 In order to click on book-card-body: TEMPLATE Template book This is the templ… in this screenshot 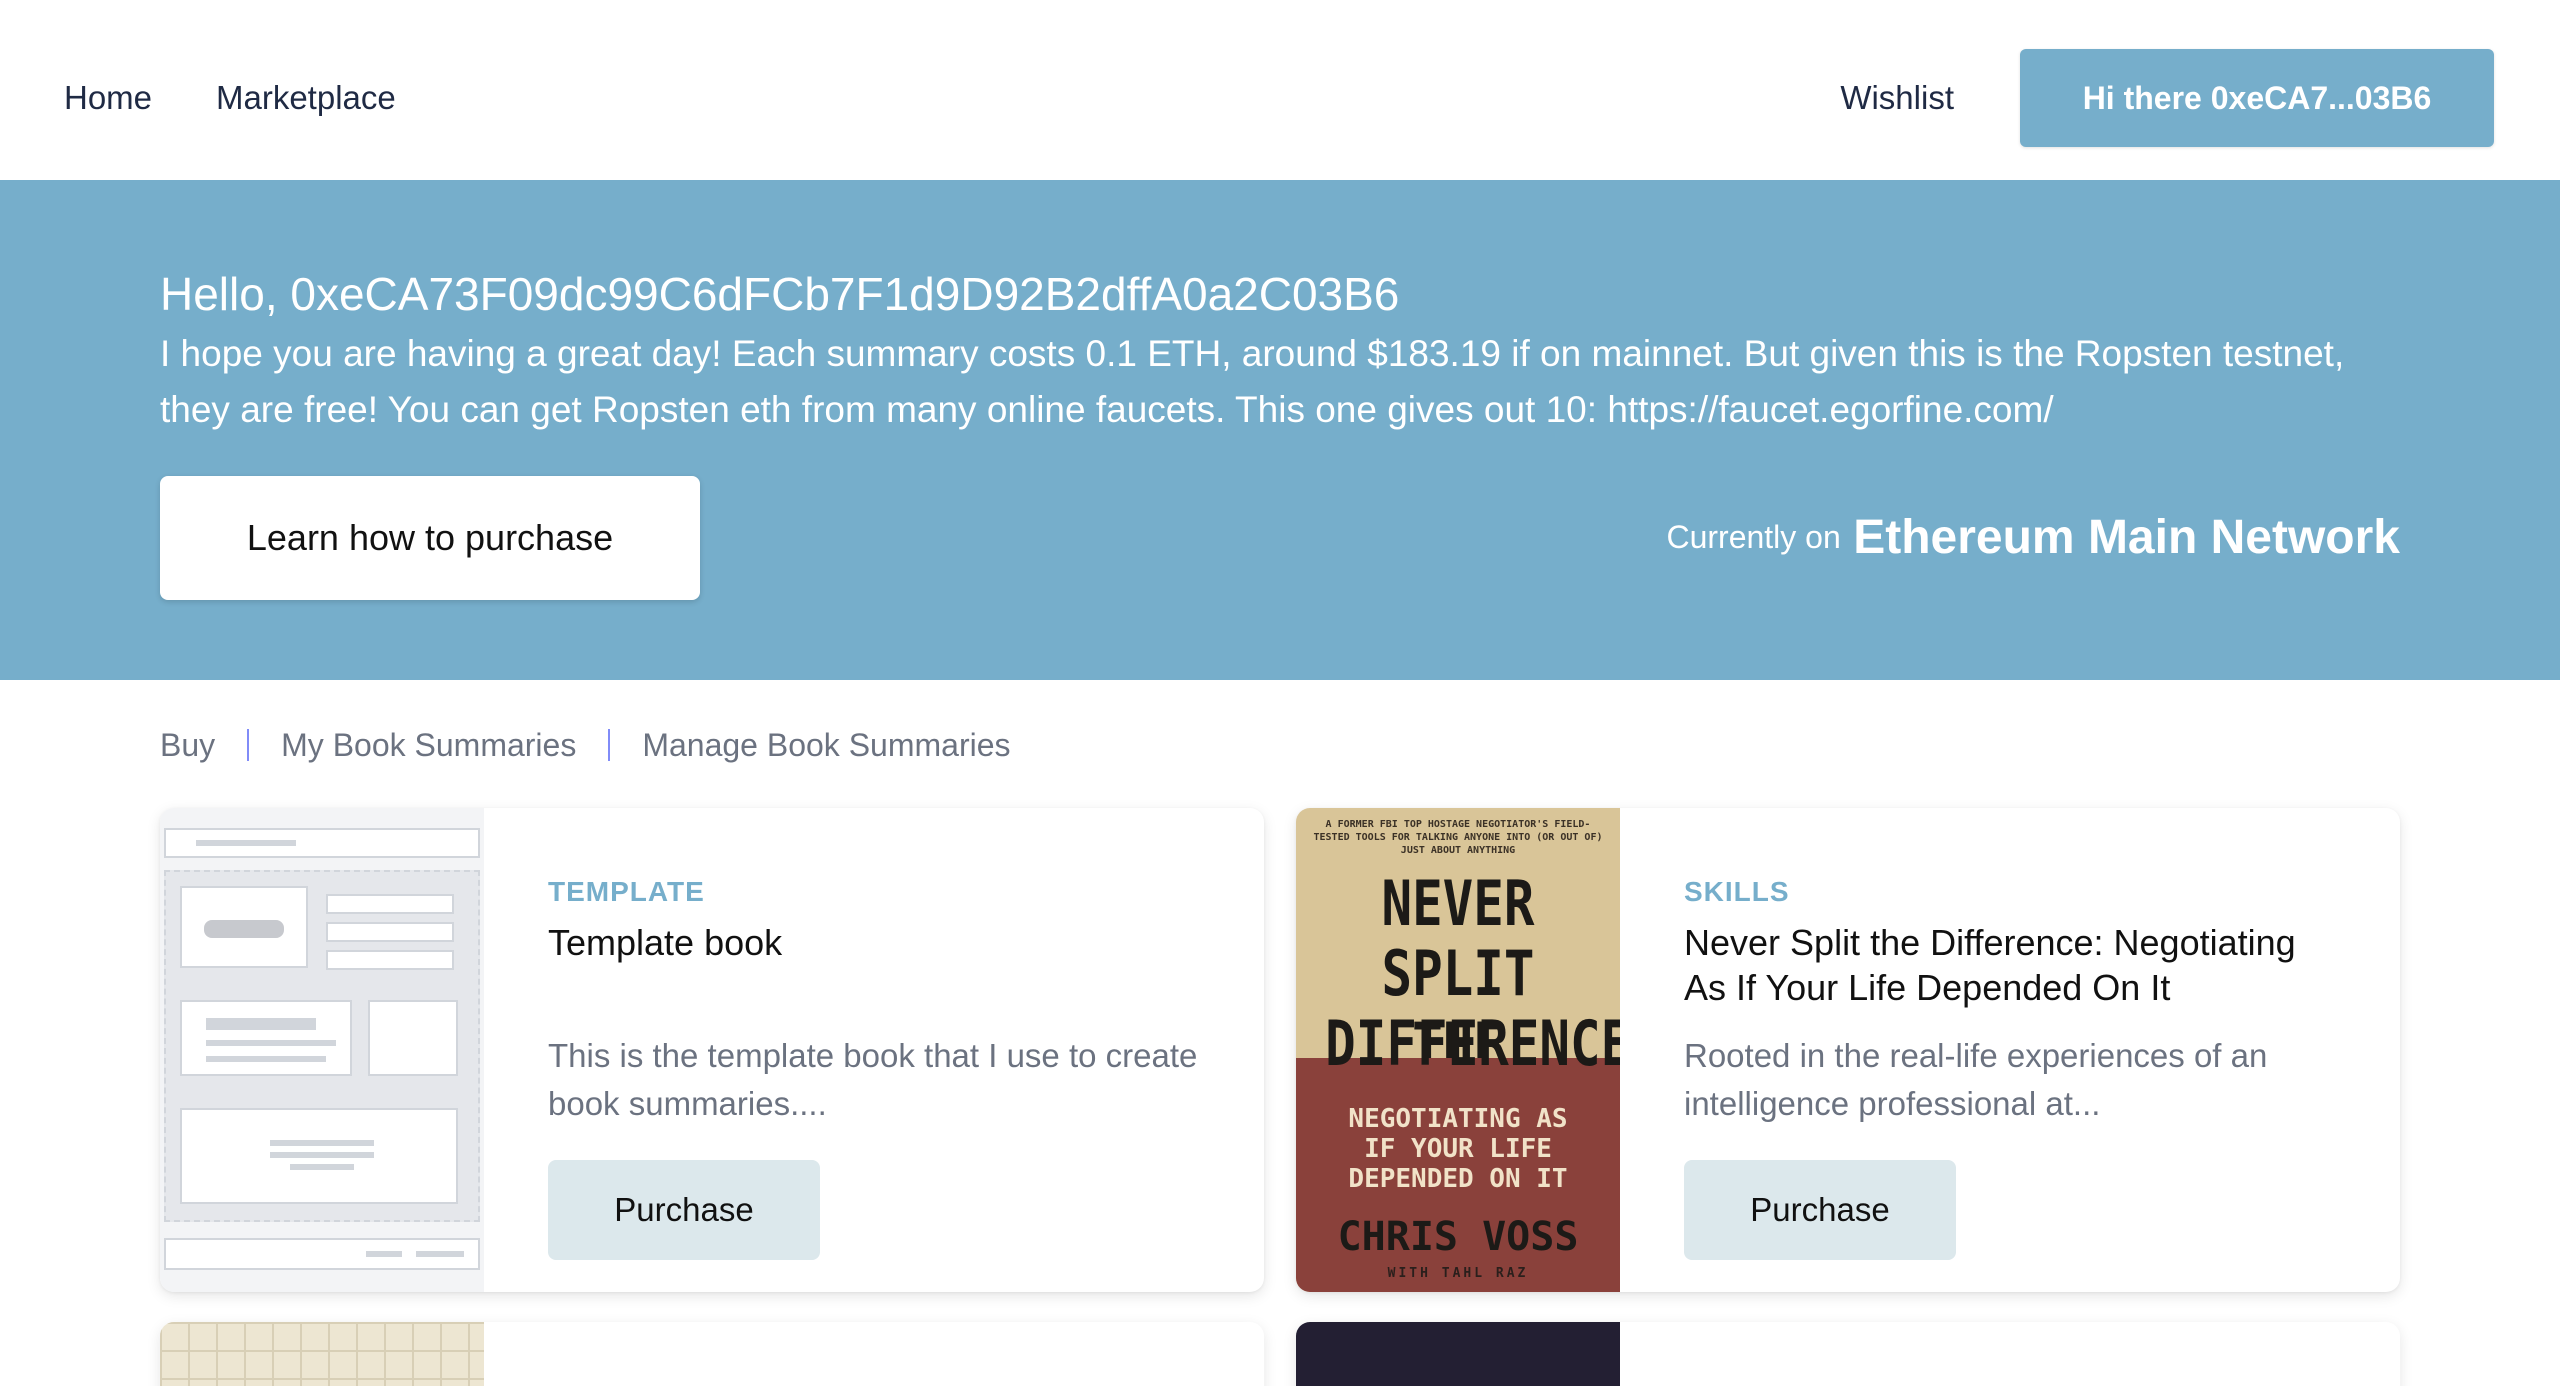, I will do `click(874, 1050)`.